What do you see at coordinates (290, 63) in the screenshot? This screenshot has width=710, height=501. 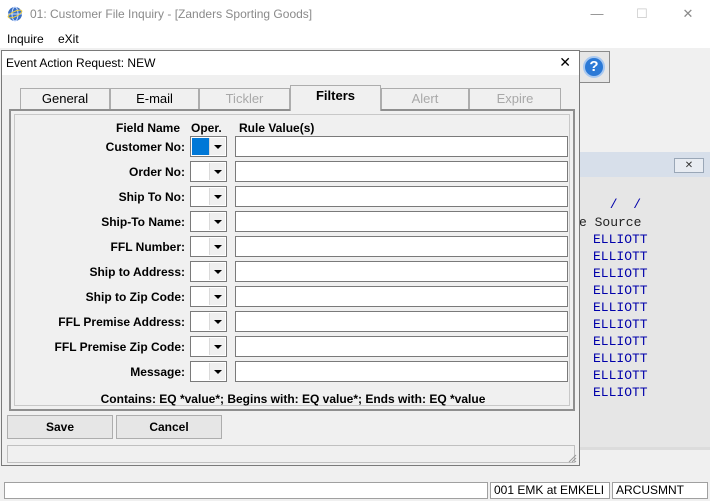 I see `dialog-title-bar: Event Action Request: NEW ✕` at bounding box center [290, 63].